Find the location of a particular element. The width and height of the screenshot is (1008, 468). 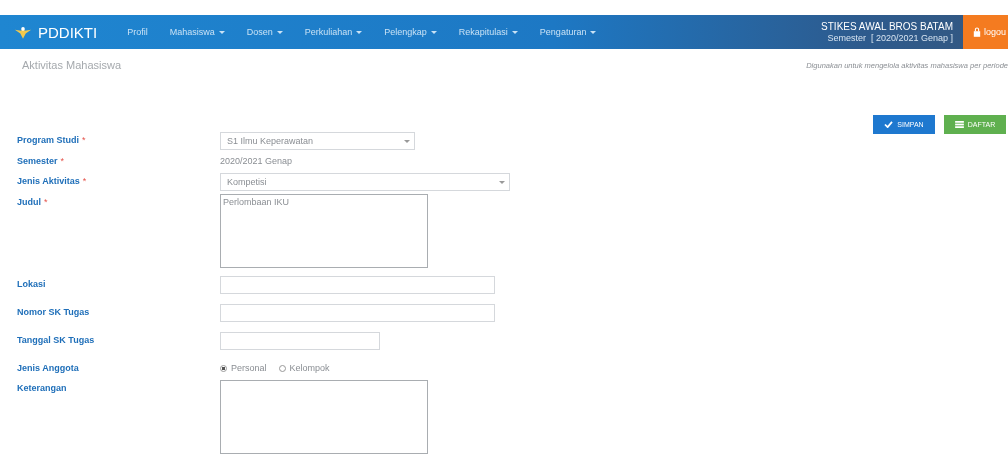

field-label: Tanggal SK Tugas is located at coordinates (56, 339).